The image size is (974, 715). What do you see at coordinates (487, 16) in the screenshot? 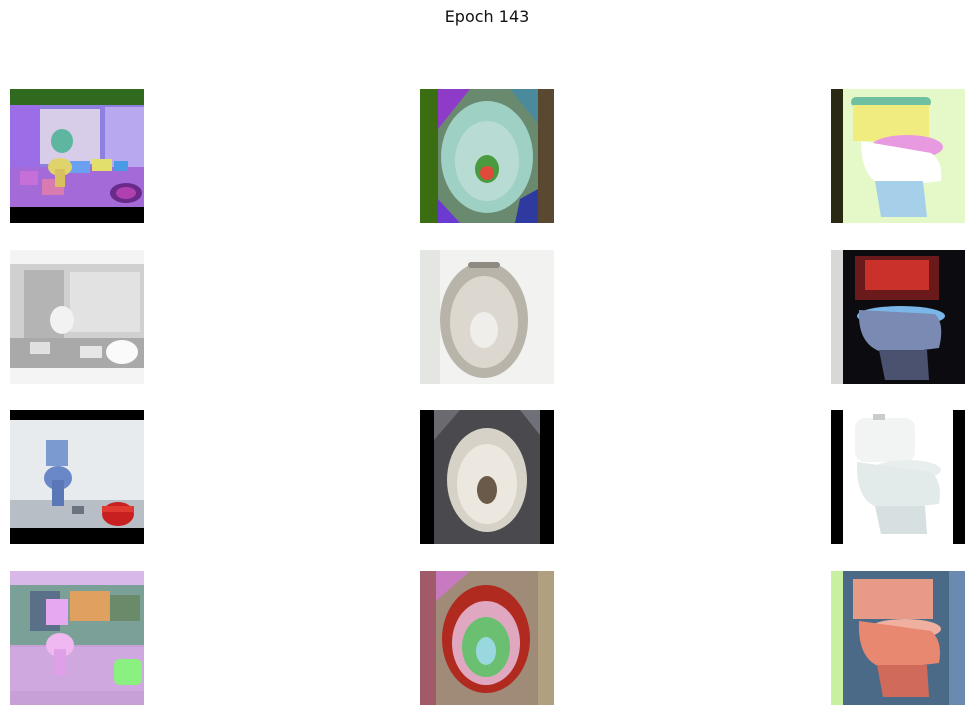
I see `figure-title: Epoch 143` at bounding box center [487, 16].